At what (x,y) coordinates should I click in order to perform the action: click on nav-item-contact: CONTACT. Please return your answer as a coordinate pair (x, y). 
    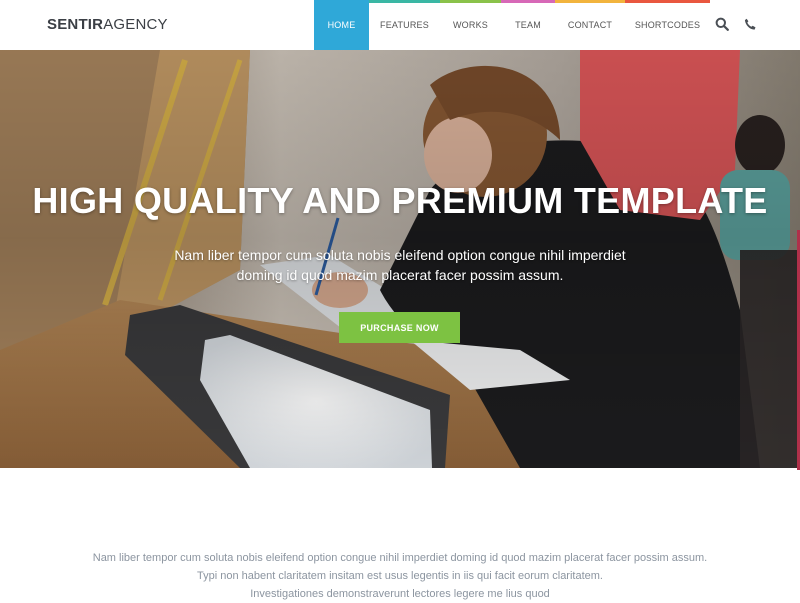
    Looking at the image, I should click on (590, 25).